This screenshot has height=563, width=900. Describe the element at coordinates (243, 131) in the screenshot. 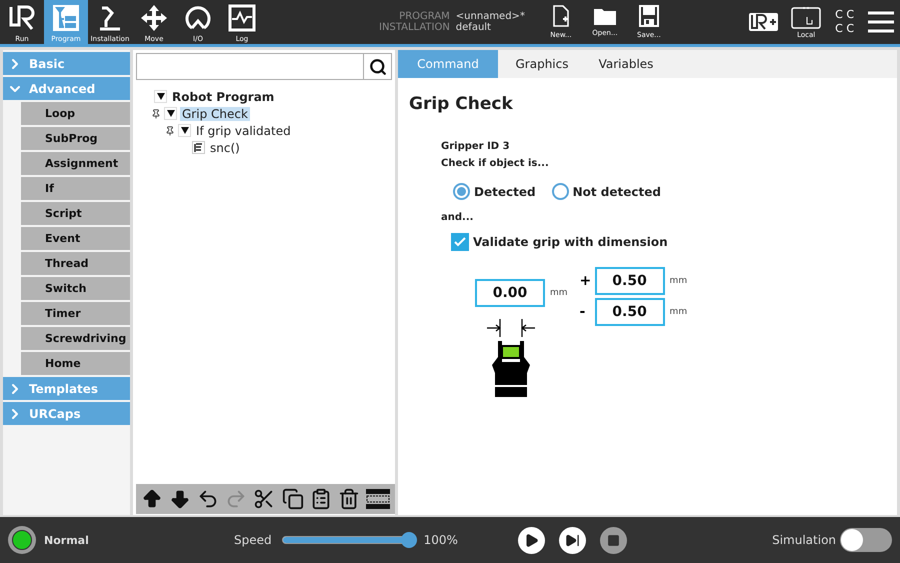

I see `tree-node: If grip validated` at that location.